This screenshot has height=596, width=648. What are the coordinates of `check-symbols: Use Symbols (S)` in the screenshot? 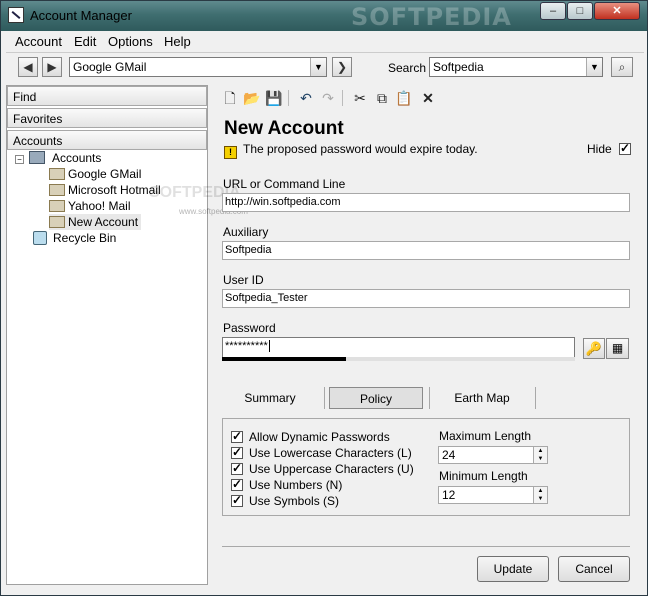 It's located at (285, 500).